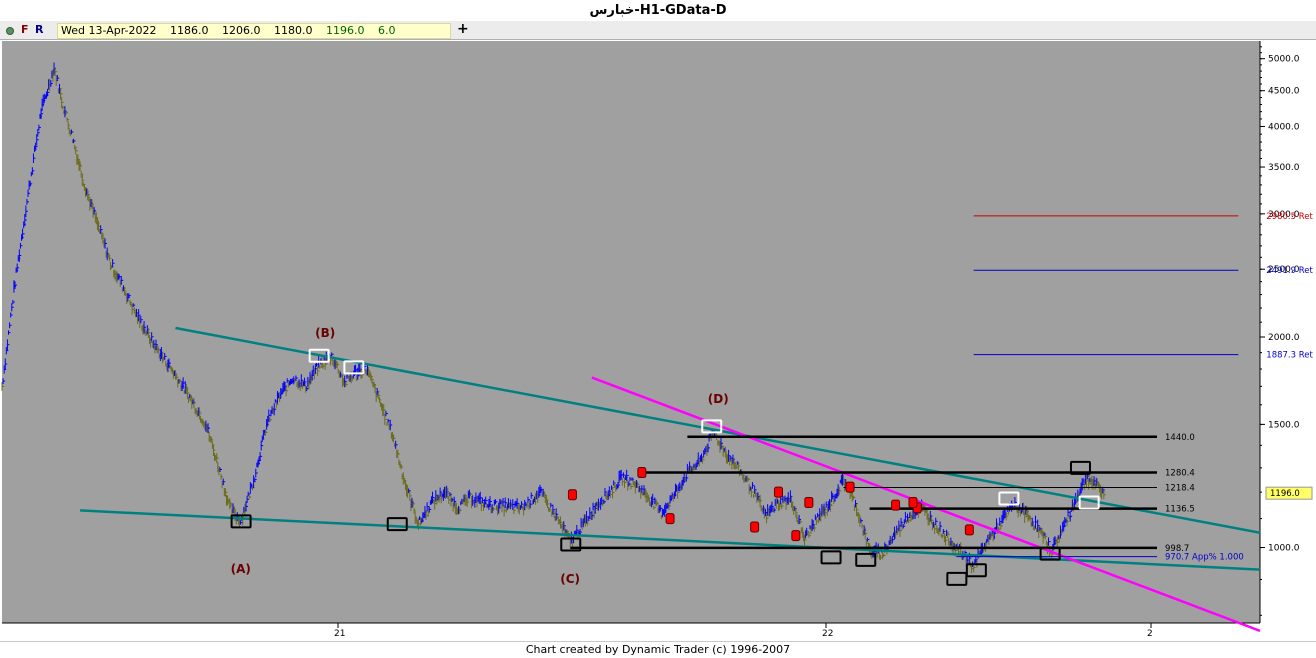 This screenshot has width=1316, height=658. I want to click on quote-open: 1186.0, so click(189, 30).